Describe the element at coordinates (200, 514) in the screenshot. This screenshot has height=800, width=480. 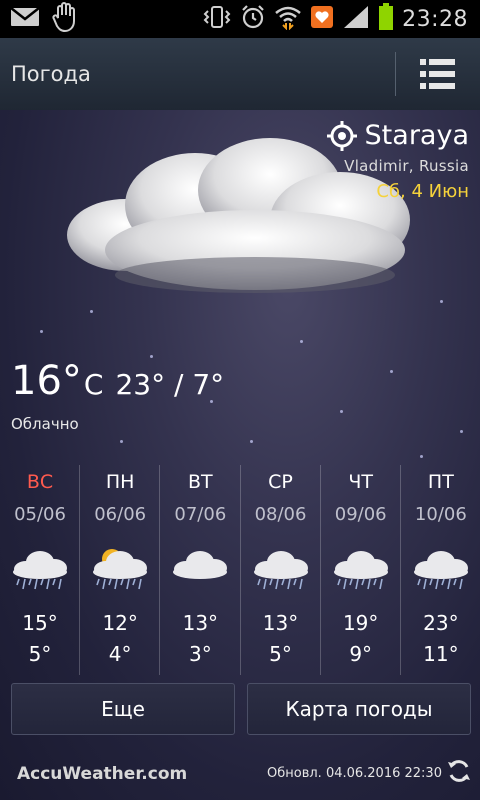
I see `forecast-date: 07/06` at that location.